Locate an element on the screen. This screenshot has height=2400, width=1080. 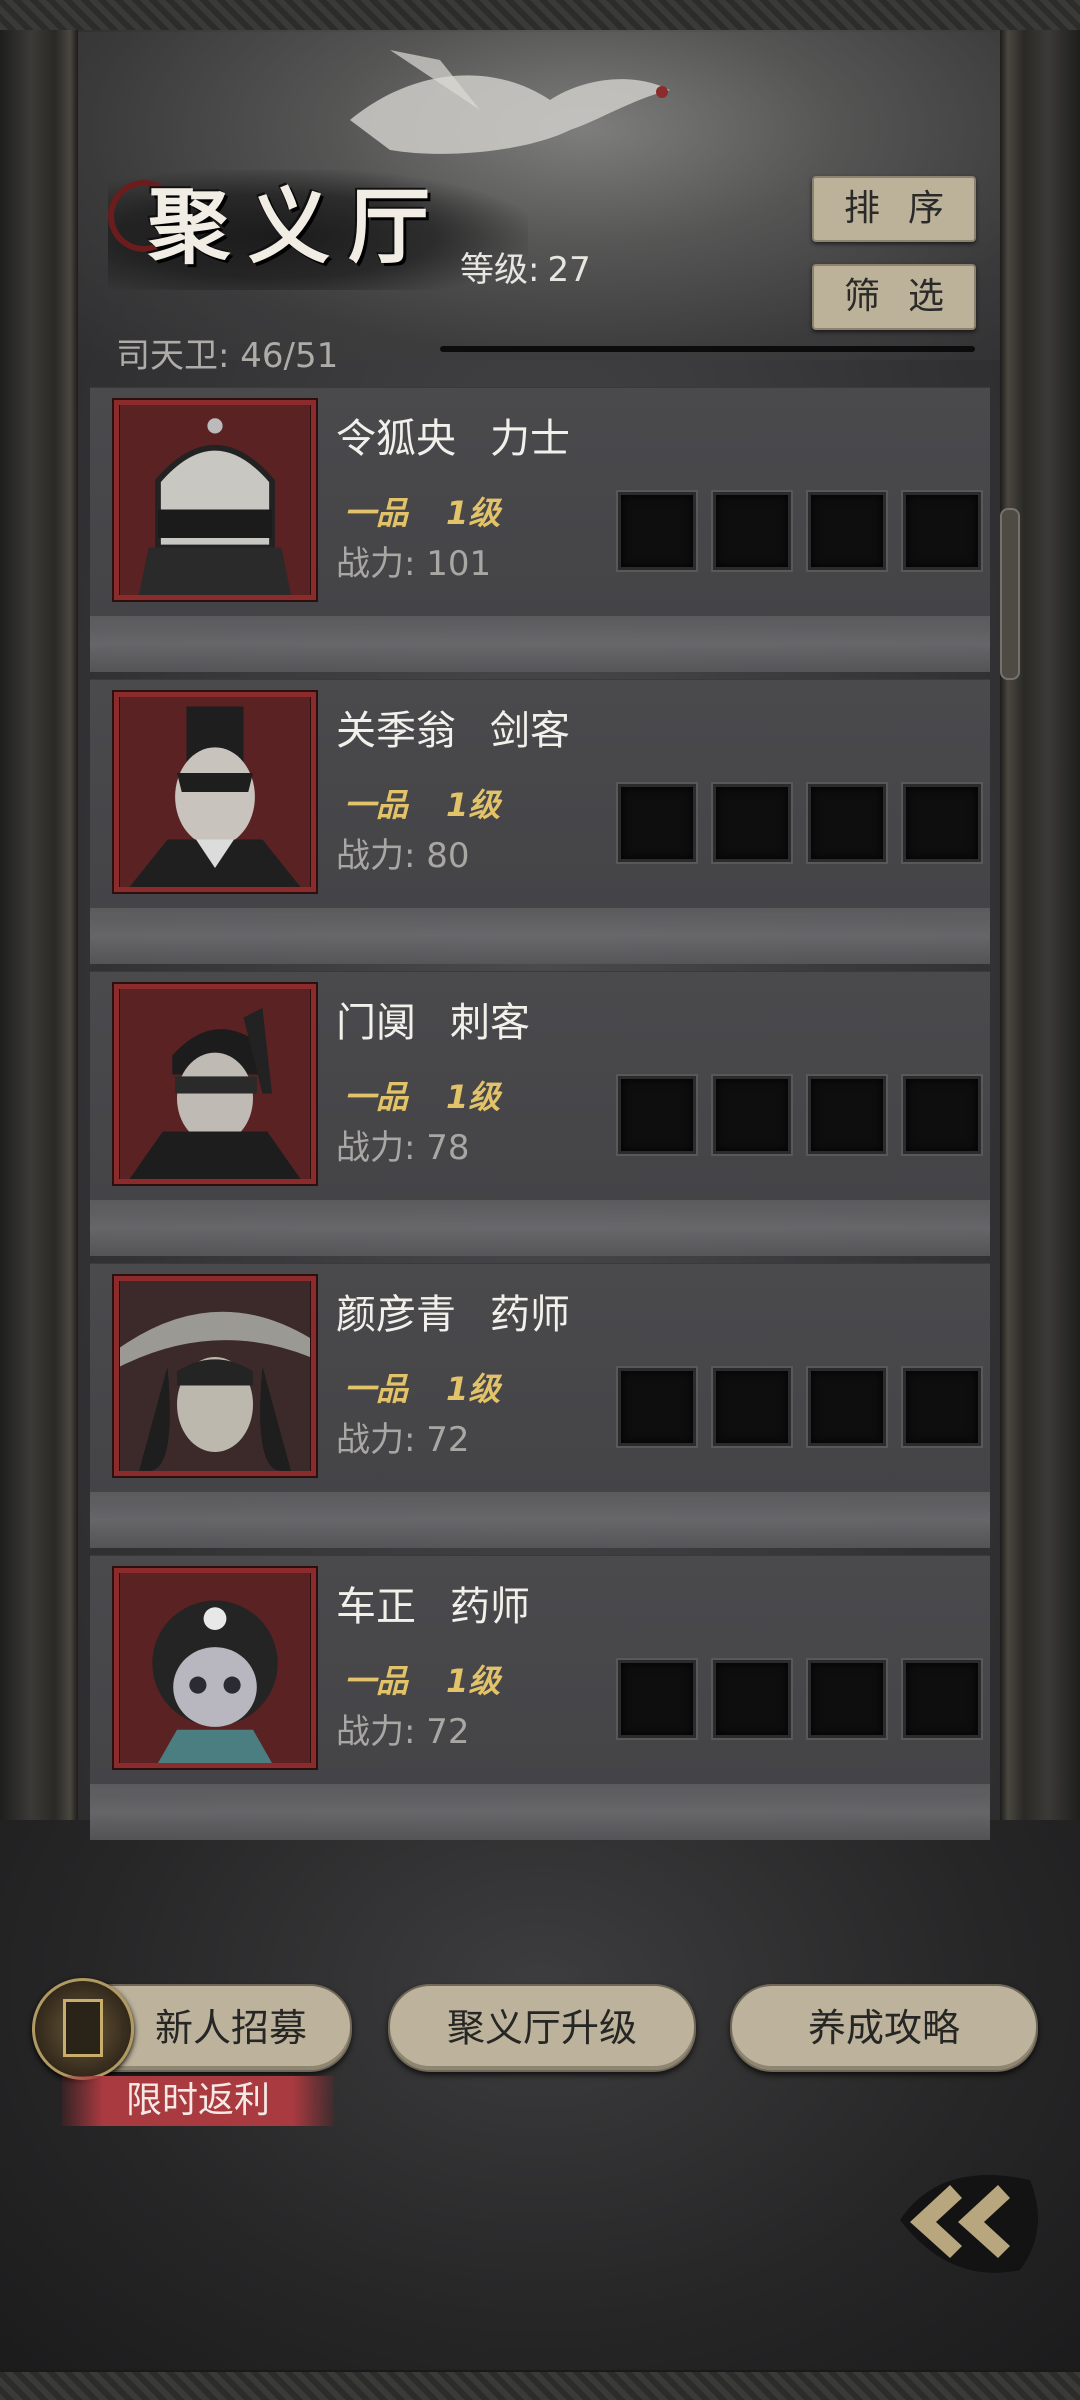
hero-card: 门阒 刺客 一品 1级 战力: 78 is located at coordinates (540, 1090).